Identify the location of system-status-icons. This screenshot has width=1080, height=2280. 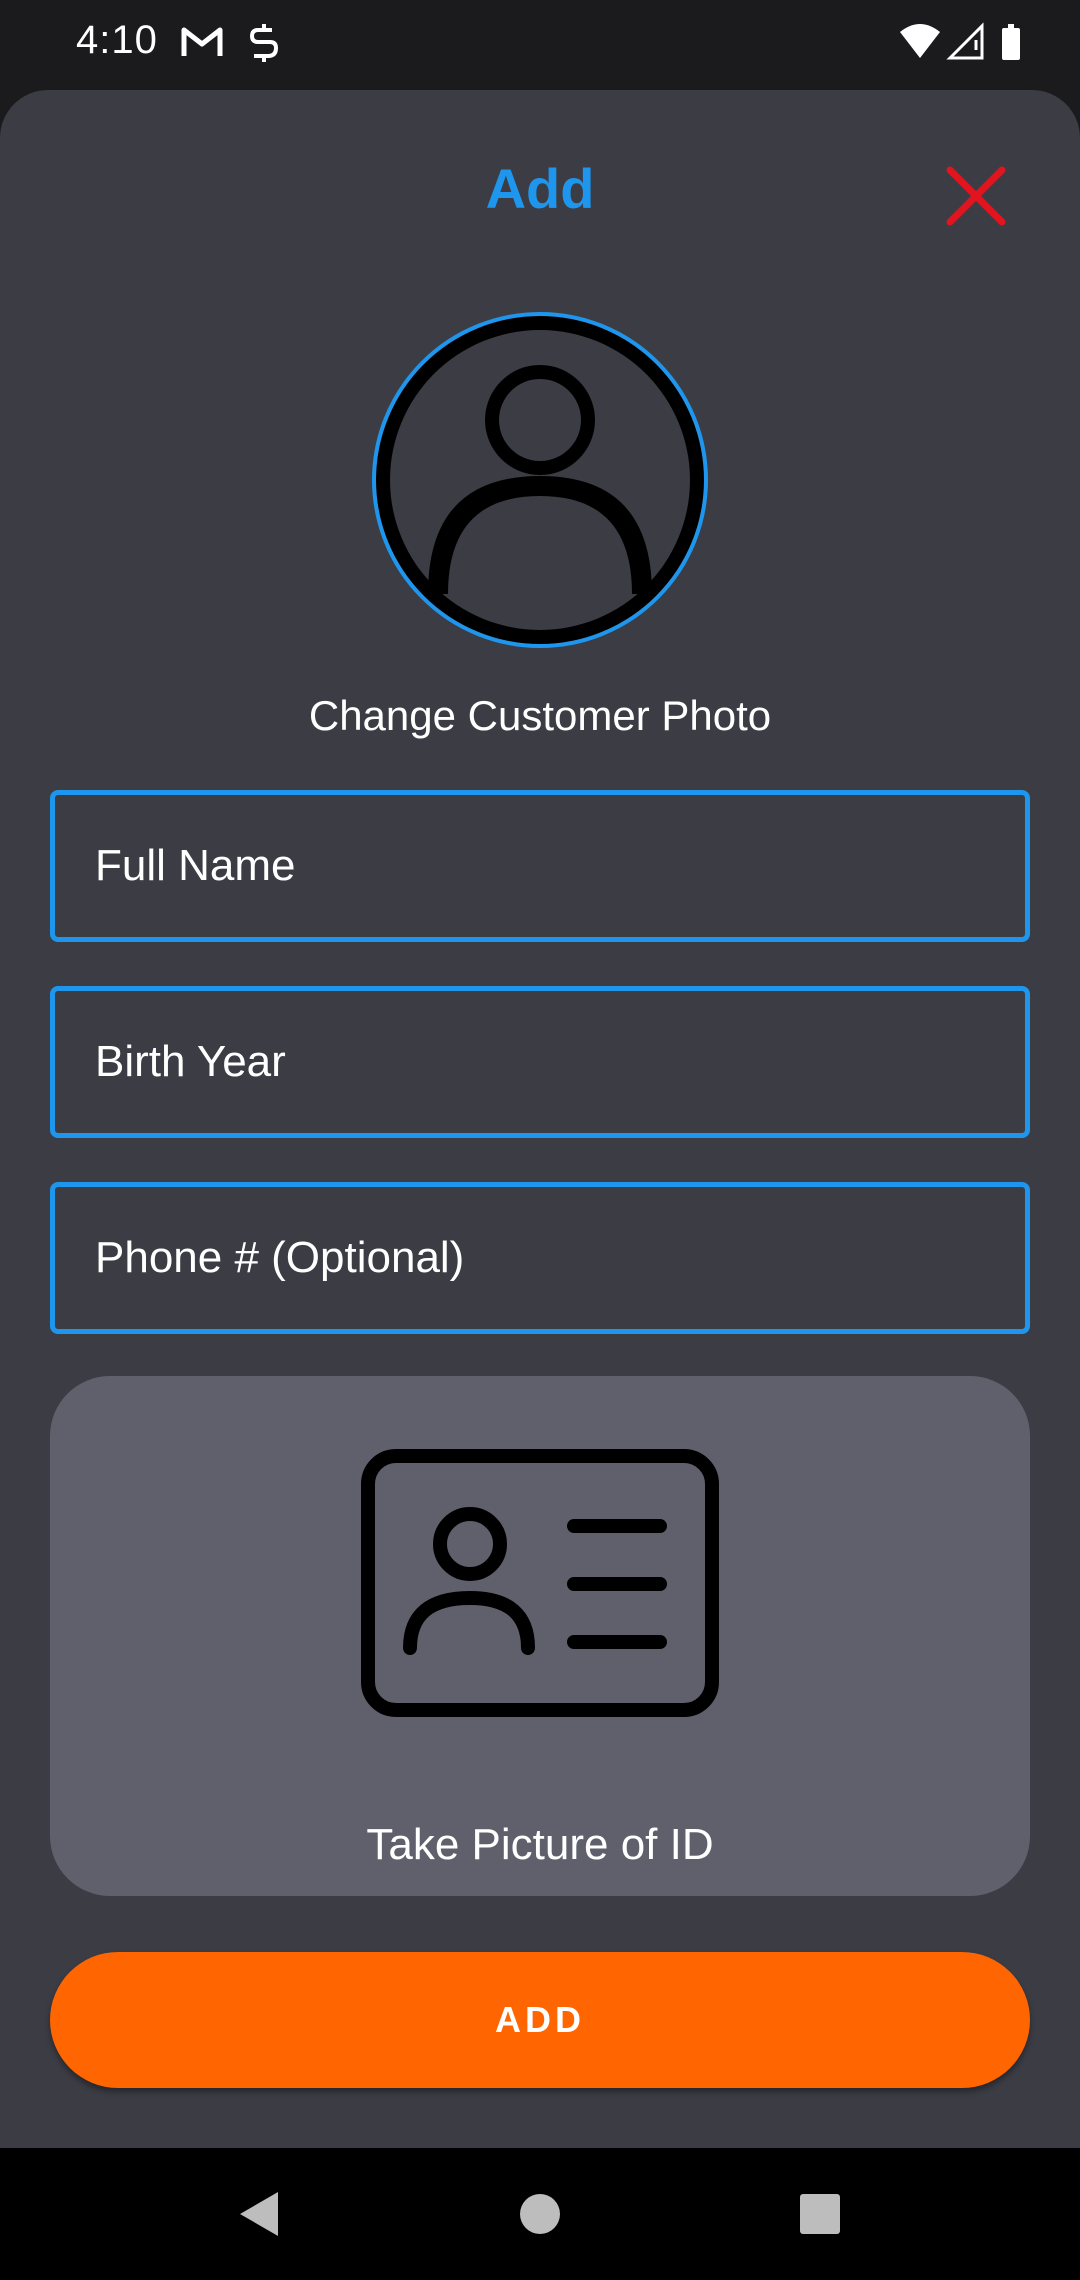
(960, 41).